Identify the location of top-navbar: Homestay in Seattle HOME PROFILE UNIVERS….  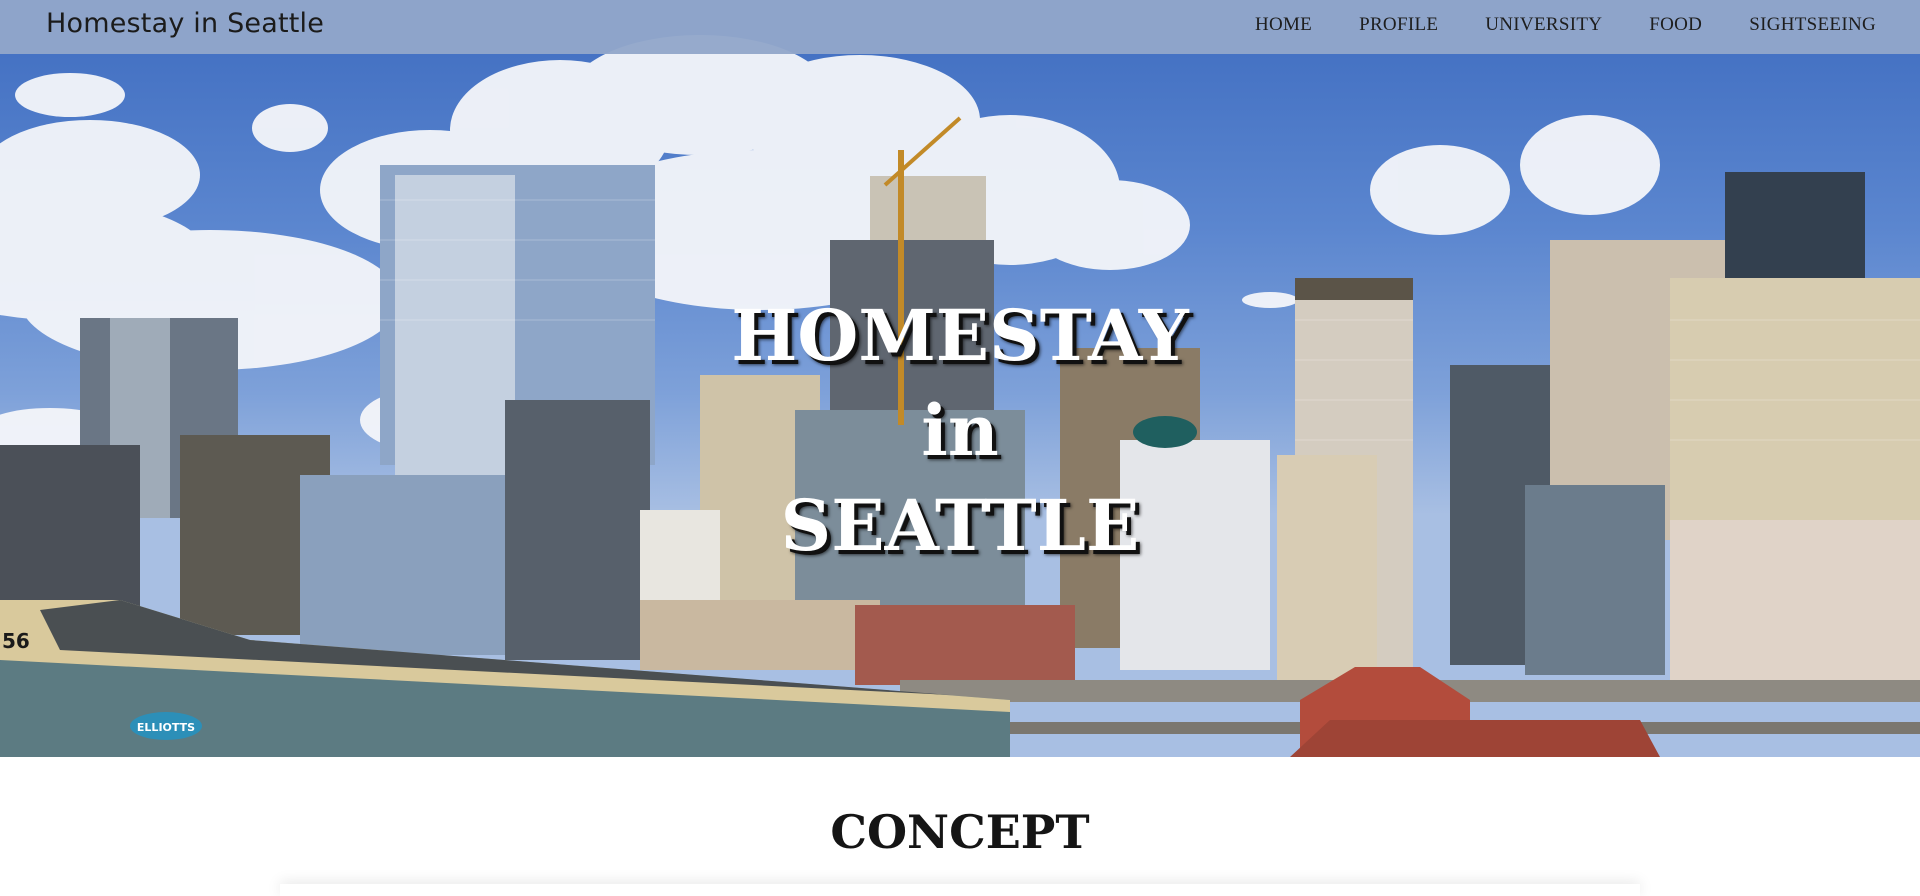
(960, 27).